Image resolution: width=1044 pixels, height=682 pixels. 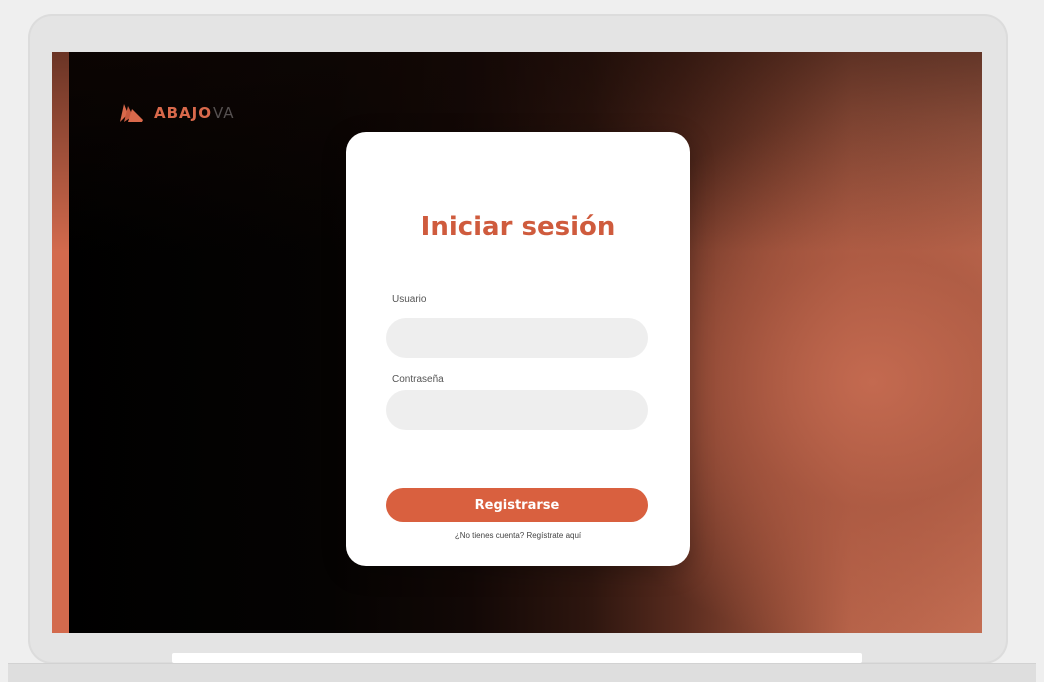 I want to click on register-button: Registrarse, so click(x=517, y=505).